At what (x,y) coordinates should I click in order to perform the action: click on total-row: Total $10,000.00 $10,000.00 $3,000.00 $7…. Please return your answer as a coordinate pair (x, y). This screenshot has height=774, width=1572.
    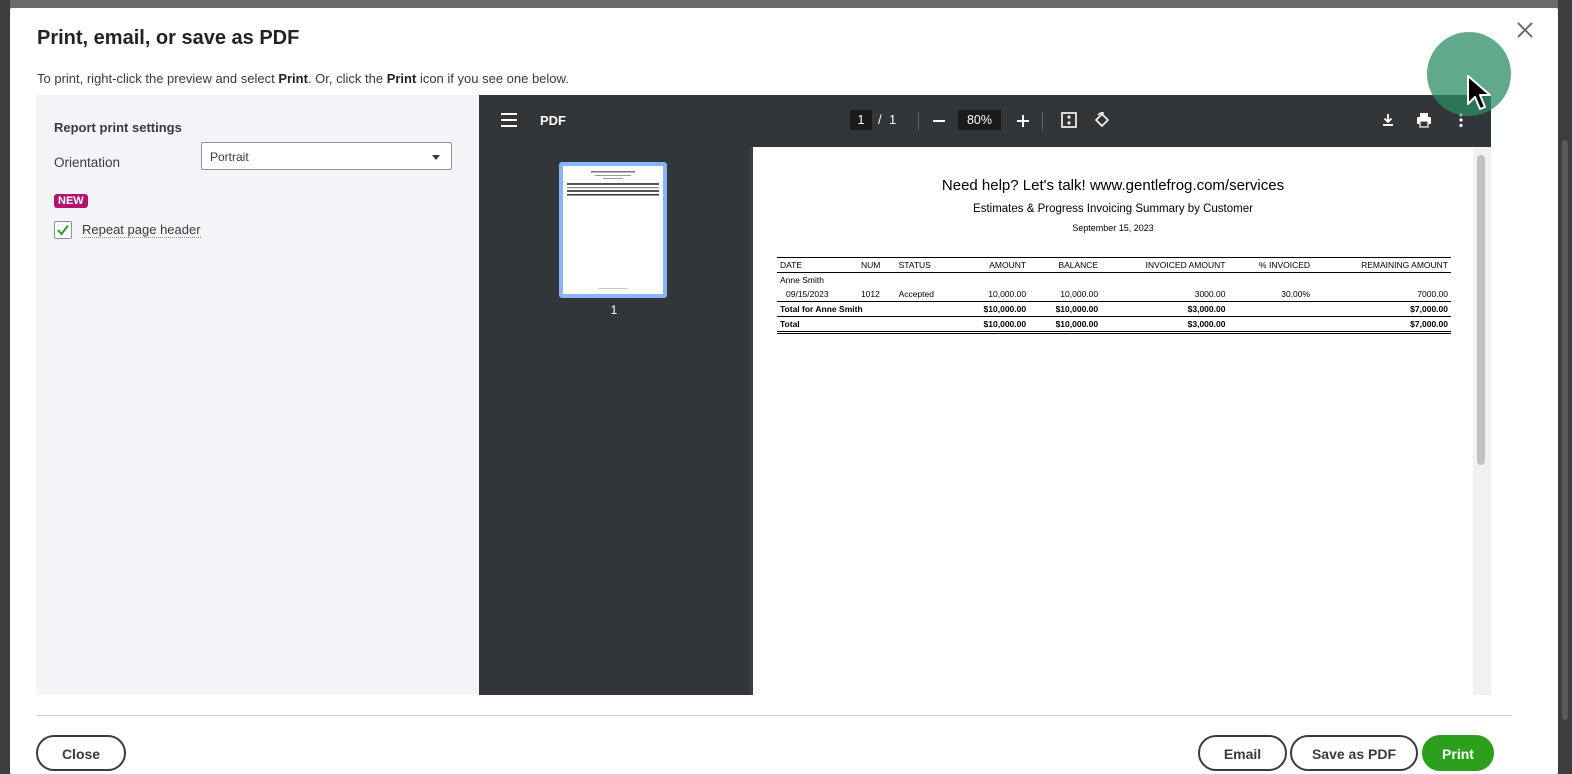
    Looking at the image, I should click on (1114, 325).